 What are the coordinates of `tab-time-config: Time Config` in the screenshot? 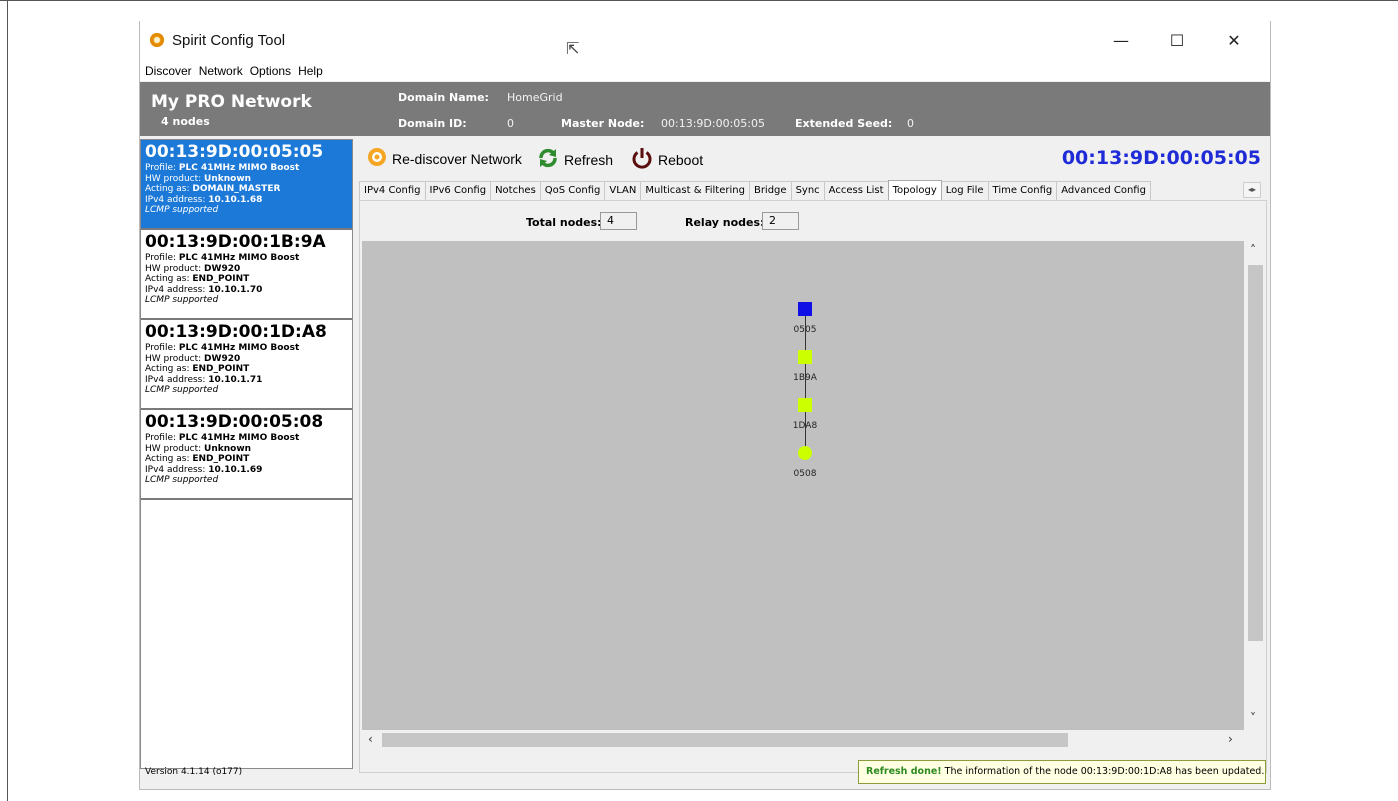 It's located at (1022, 190).